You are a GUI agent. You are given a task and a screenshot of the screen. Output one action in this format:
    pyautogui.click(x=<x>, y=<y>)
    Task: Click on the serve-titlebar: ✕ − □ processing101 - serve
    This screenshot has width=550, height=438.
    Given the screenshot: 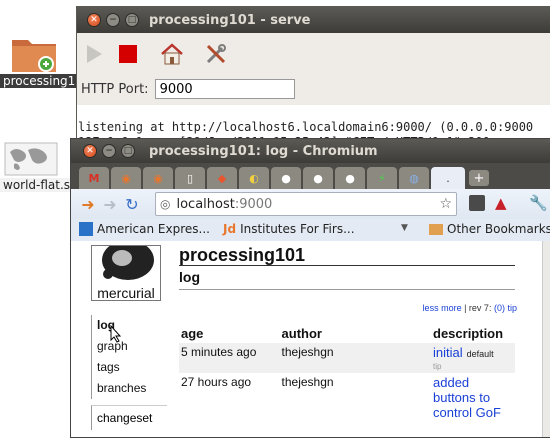 What is the action you would take?
    pyautogui.click(x=313, y=20)
    